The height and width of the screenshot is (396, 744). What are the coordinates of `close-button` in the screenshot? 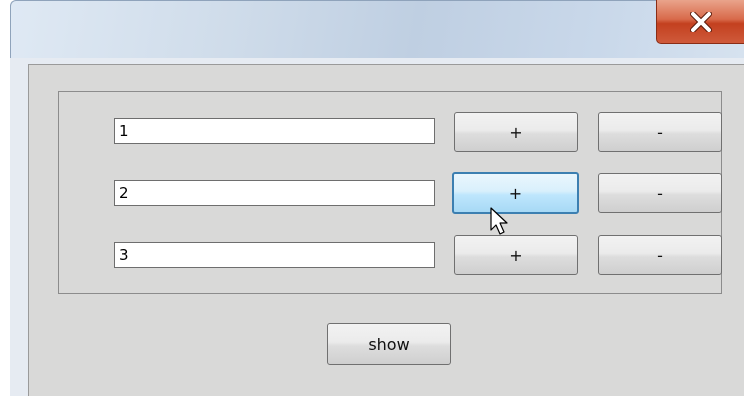 It's located at (700, 22).